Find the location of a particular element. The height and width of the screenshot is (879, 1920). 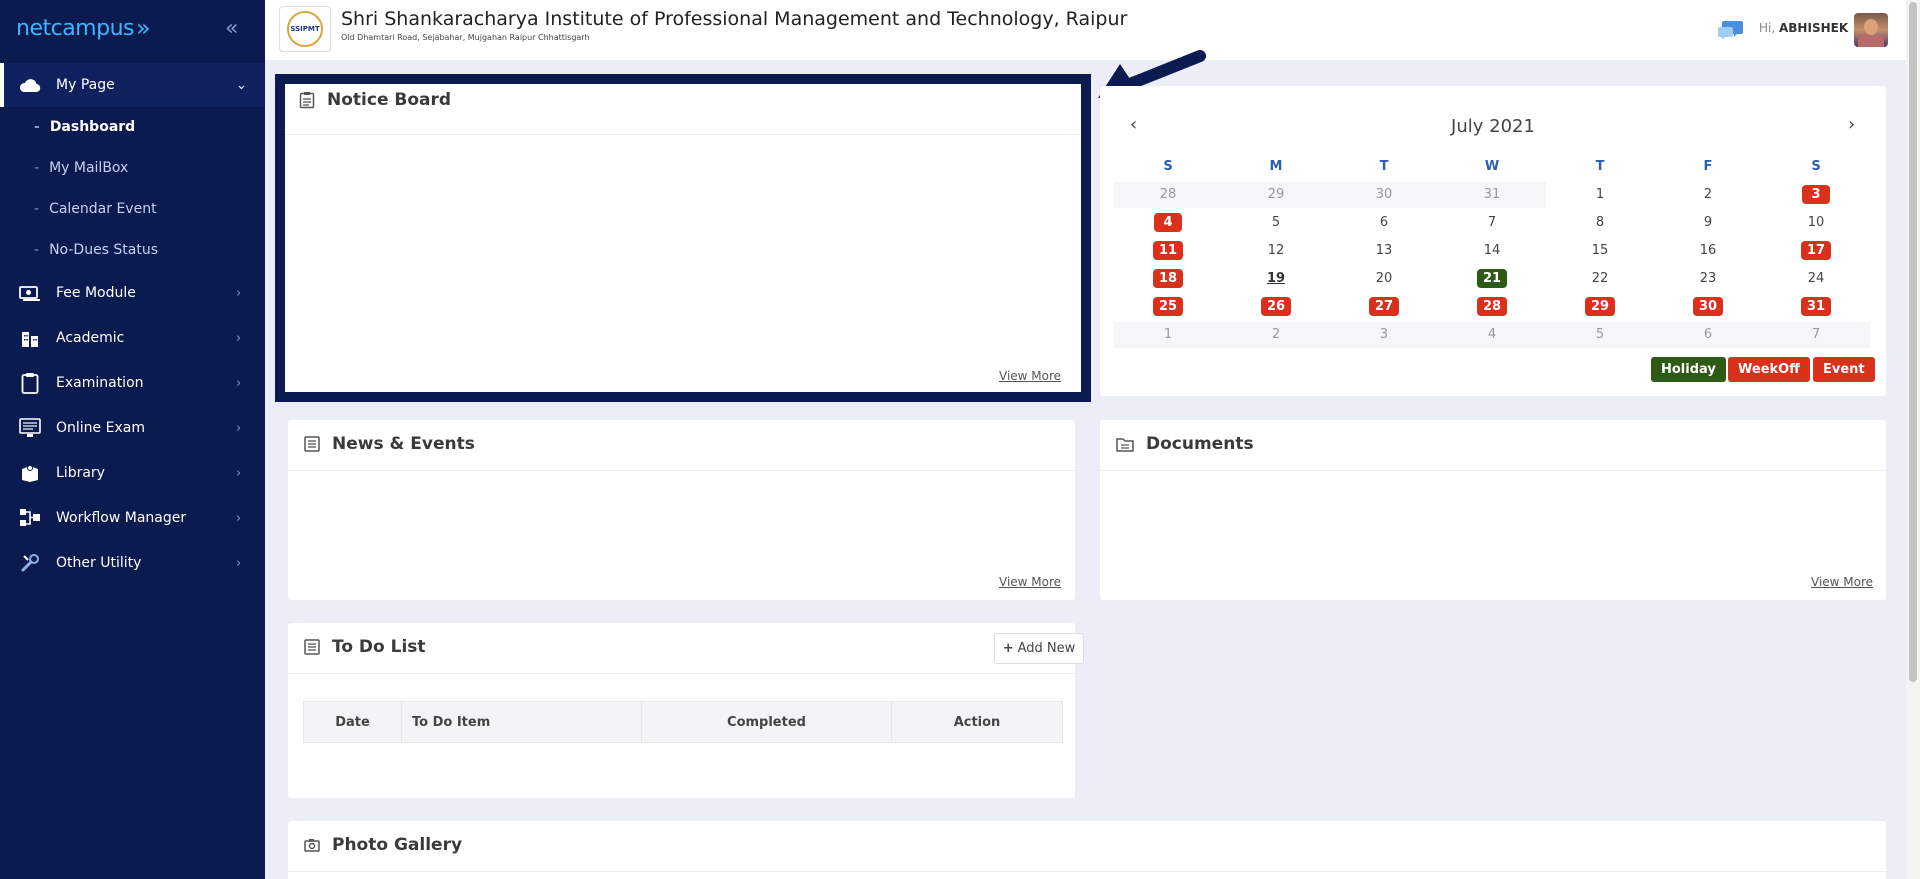

calendar-day: 24 is located at coordinates (1816, 278).